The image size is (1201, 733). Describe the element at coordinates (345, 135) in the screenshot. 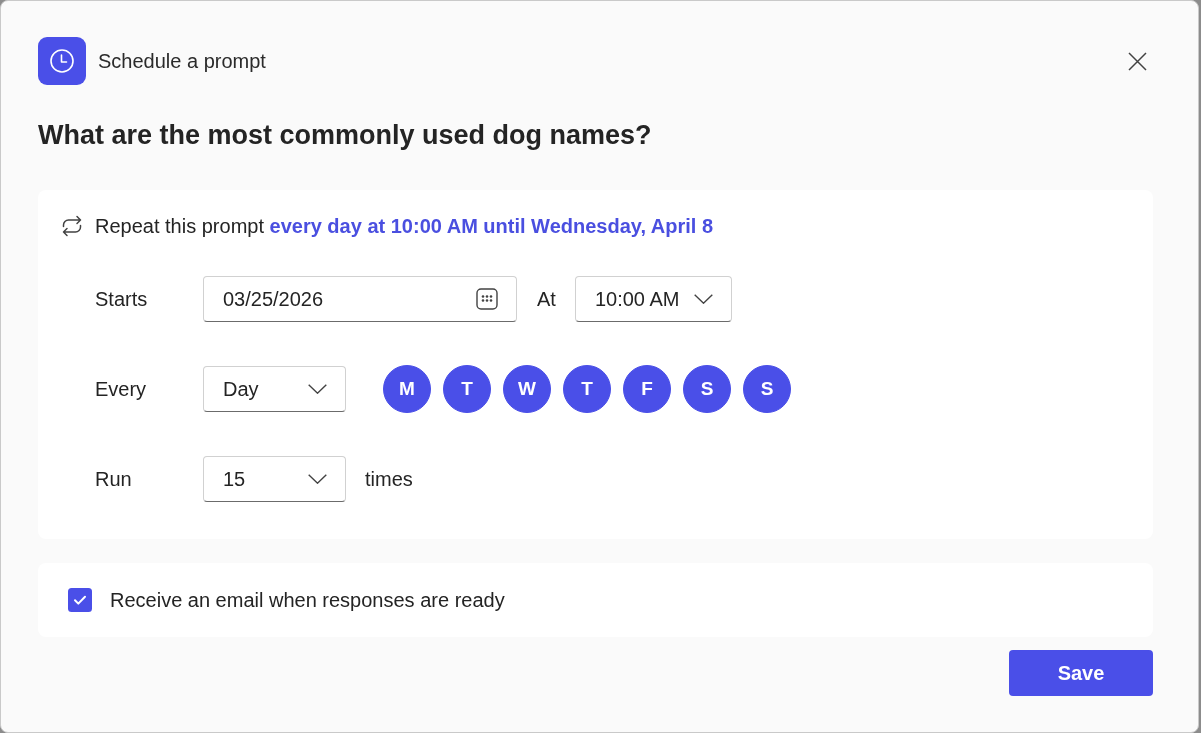

I see `prompt-question: What are the most commonly used dog names?` at that location.